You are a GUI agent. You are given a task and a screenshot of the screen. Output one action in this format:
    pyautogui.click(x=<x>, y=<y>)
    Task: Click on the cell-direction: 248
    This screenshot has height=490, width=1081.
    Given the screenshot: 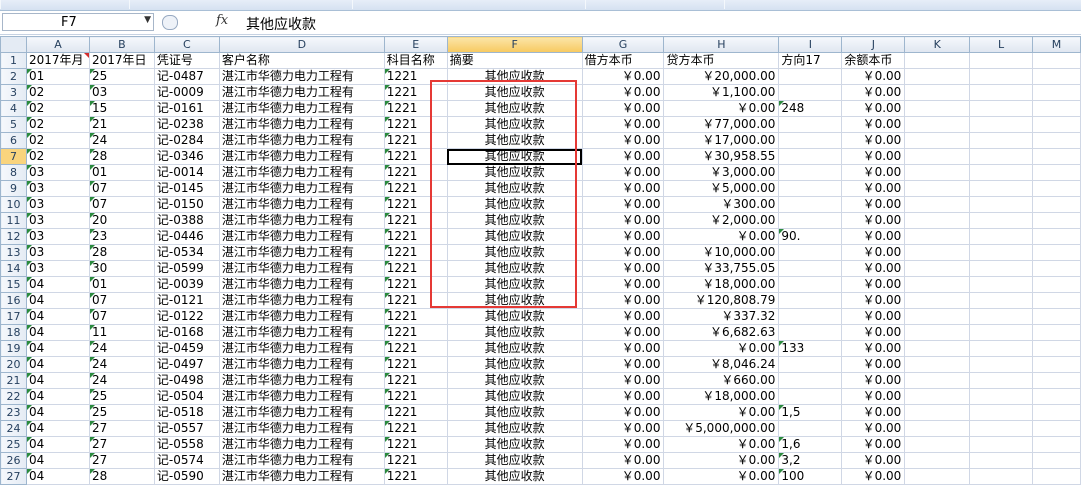 What is the action you would take?
    pyautogui.click(x=810, y=108)
    